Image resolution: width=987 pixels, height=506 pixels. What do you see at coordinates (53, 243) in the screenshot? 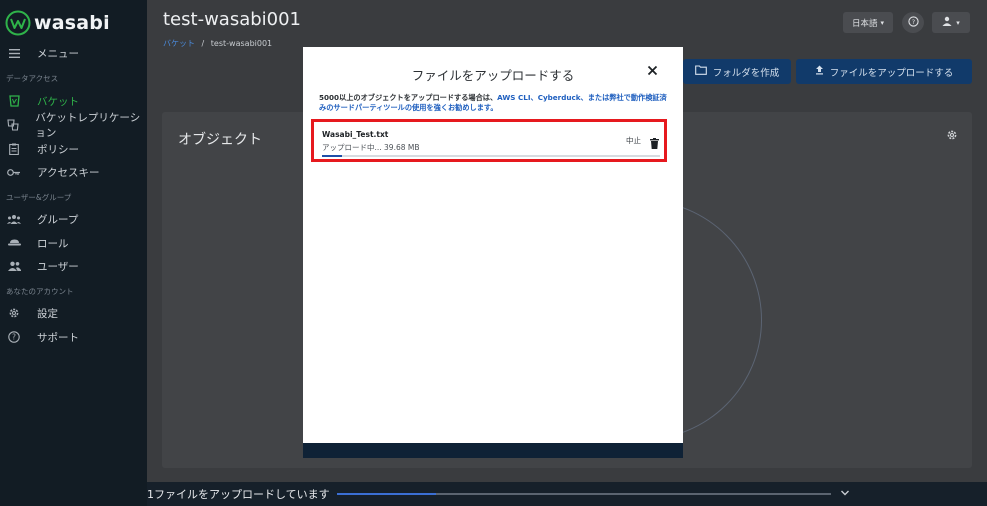
I see `sidebar-item-label: ロール` at bounding box center [53, 243].